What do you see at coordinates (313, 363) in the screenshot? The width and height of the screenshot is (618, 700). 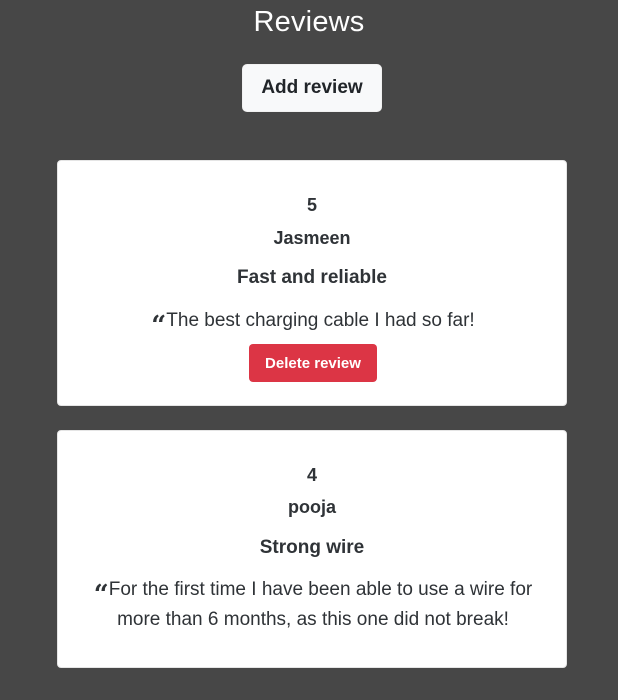 I see `delete-review-button: Delete review` at bounding box center [313, 363].